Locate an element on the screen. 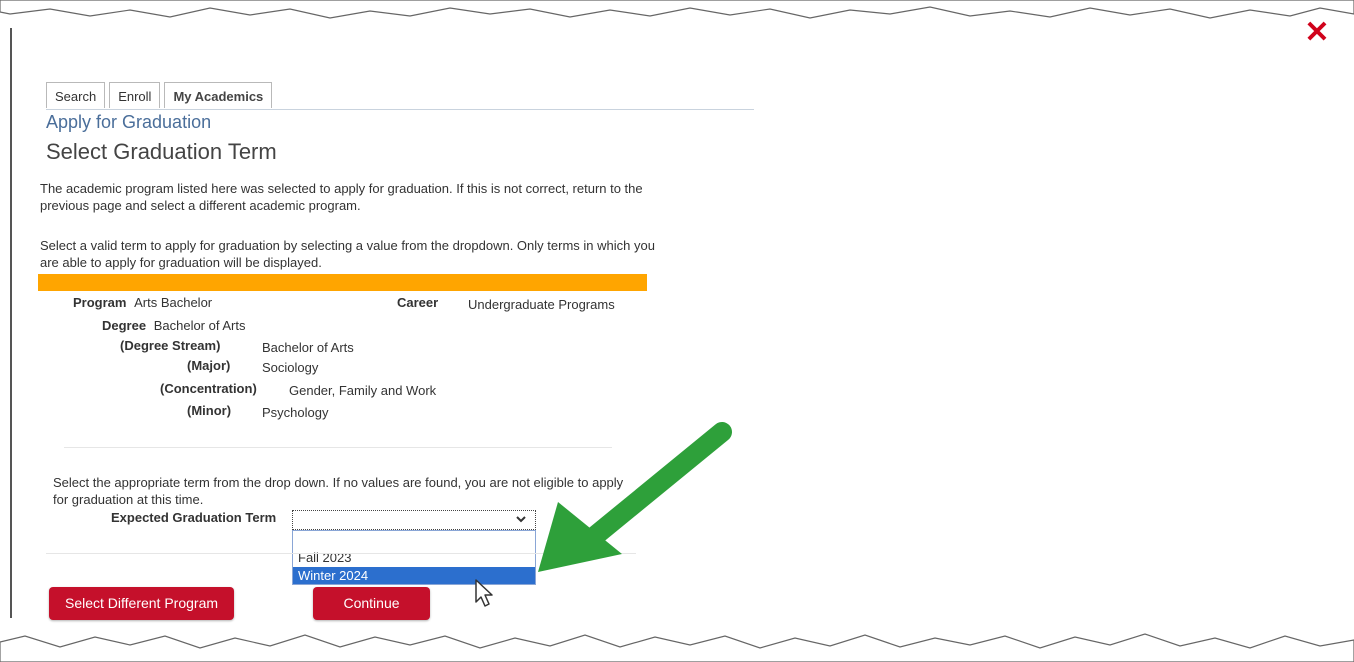 This screenshot has height=662, width=1354. tab-underline is located at coordinates (400, 109).